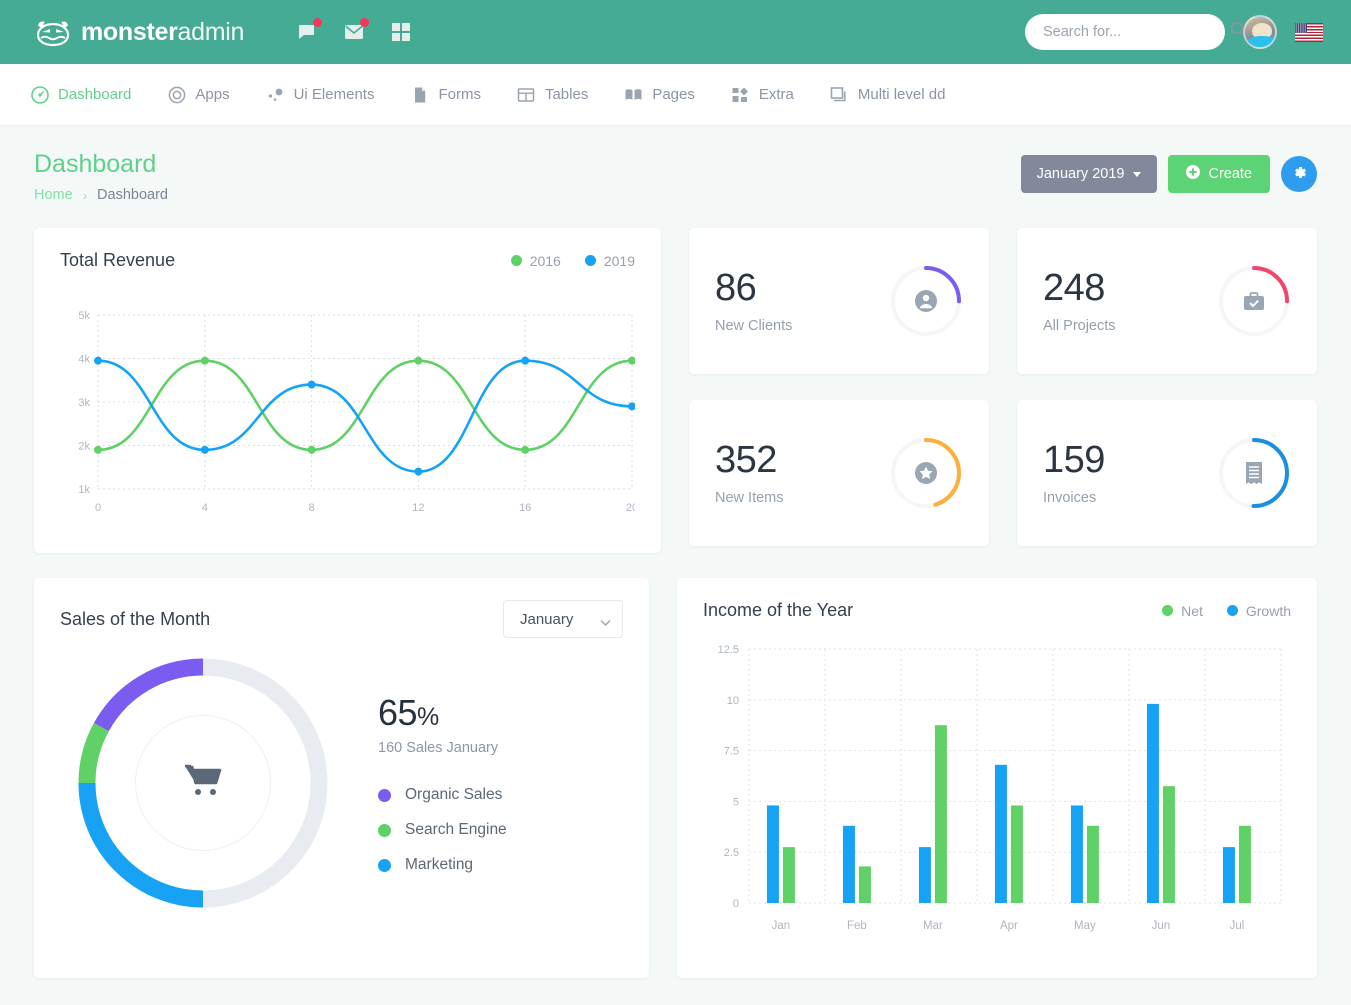 This screenshot has width=1351, height=1005. I want to click on stat-value: 248, so click(1074, 287).